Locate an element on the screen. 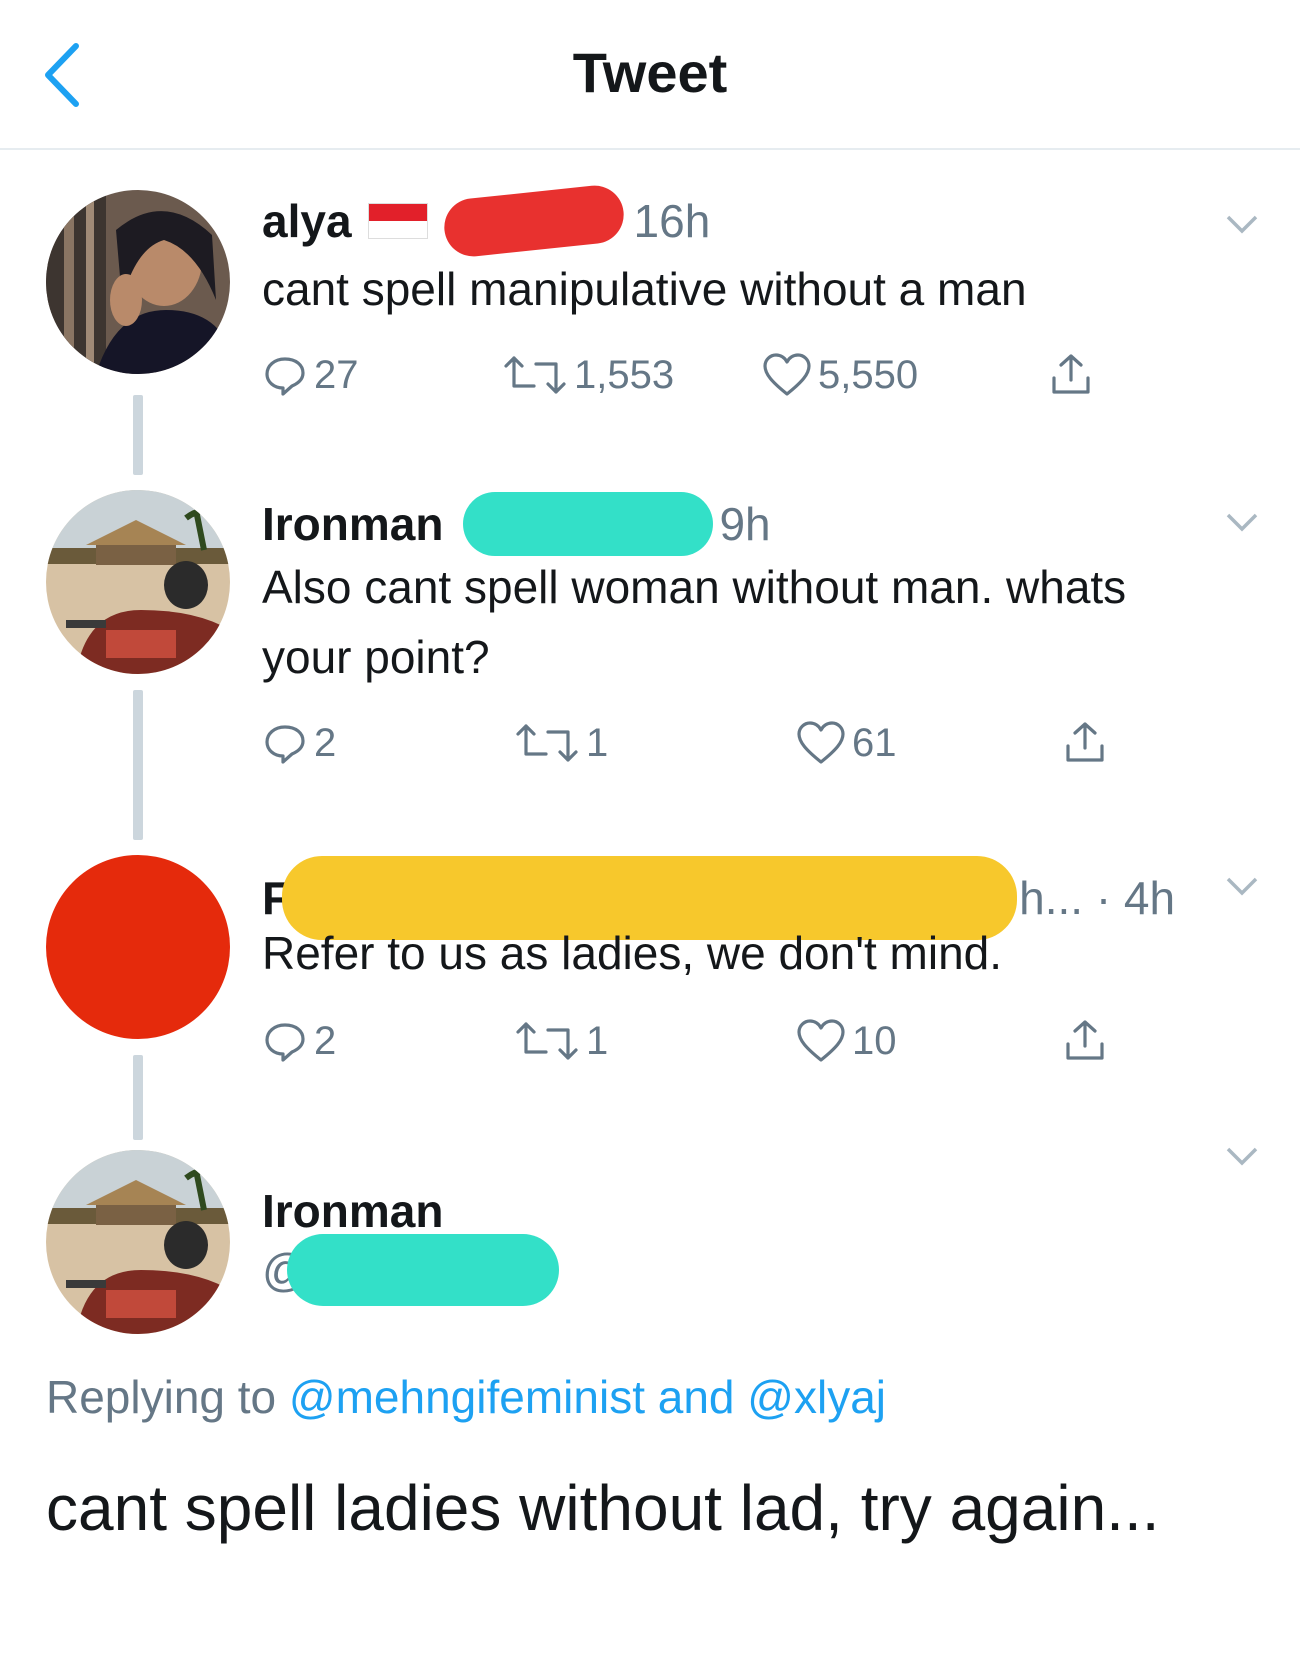  avatar-redacted is located at coordinates (138, 947).